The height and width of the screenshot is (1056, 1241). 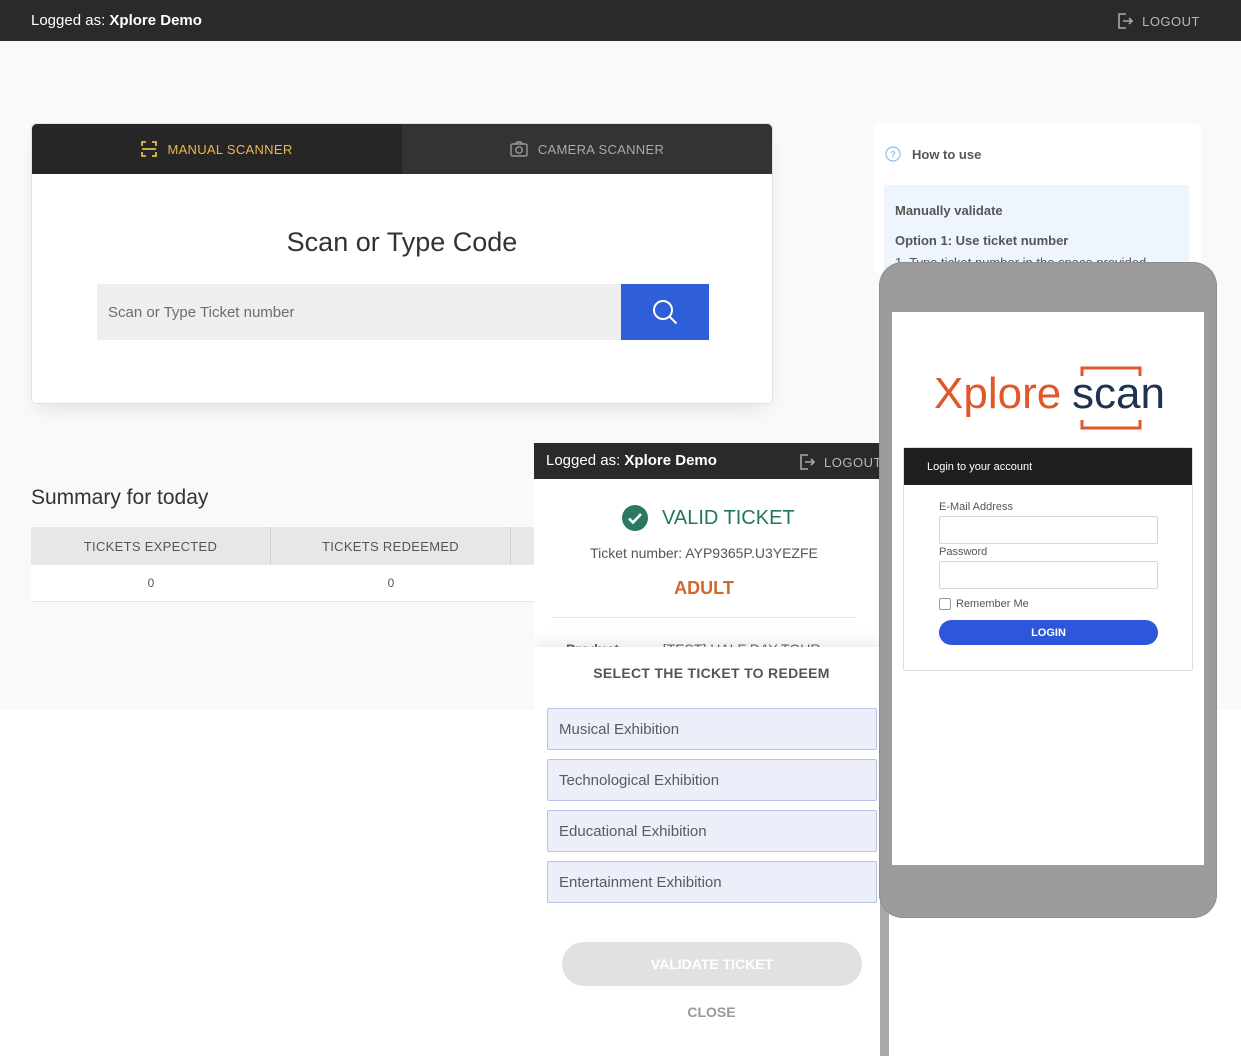 What do you see at coordinates (704, 553) in the screenshot?
I see `ticket-number: Ticket number: AYP9365P.U3YEZFE` at bounding box center [704, 553].